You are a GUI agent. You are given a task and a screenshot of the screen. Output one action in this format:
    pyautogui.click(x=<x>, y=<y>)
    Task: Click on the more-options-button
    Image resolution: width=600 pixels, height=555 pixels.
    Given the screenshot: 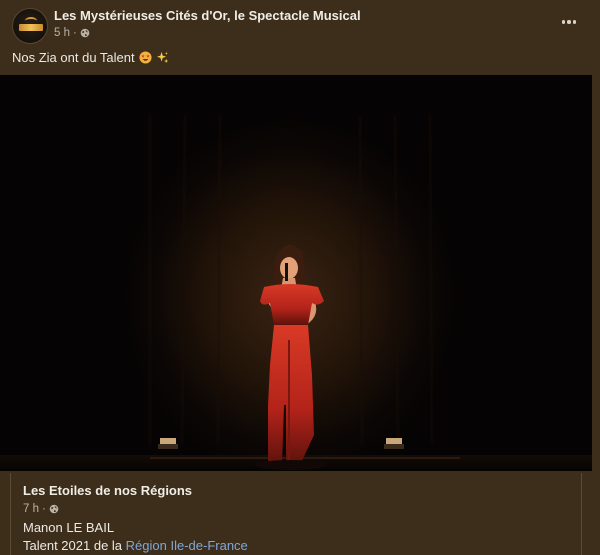 What is the action you would take?
    pyautogui.click(x=569, y=22)
    